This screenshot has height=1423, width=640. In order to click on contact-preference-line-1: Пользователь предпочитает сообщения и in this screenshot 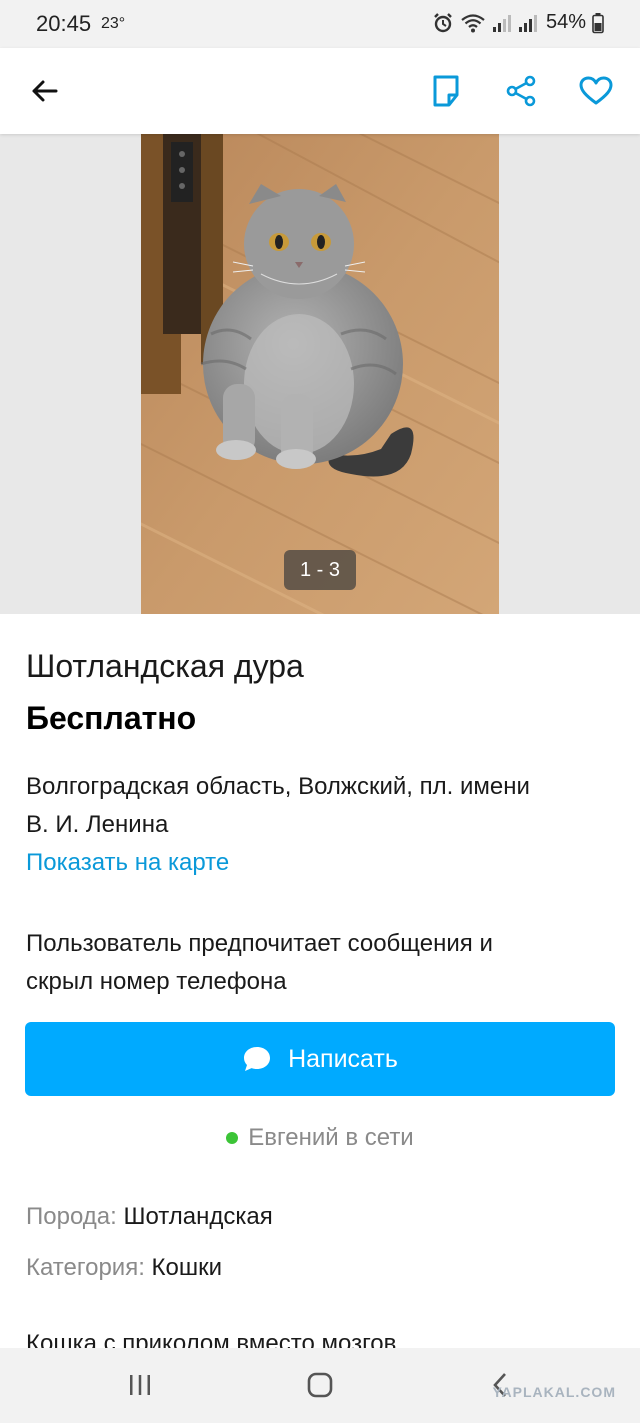, I will do `click(259, 943)`.